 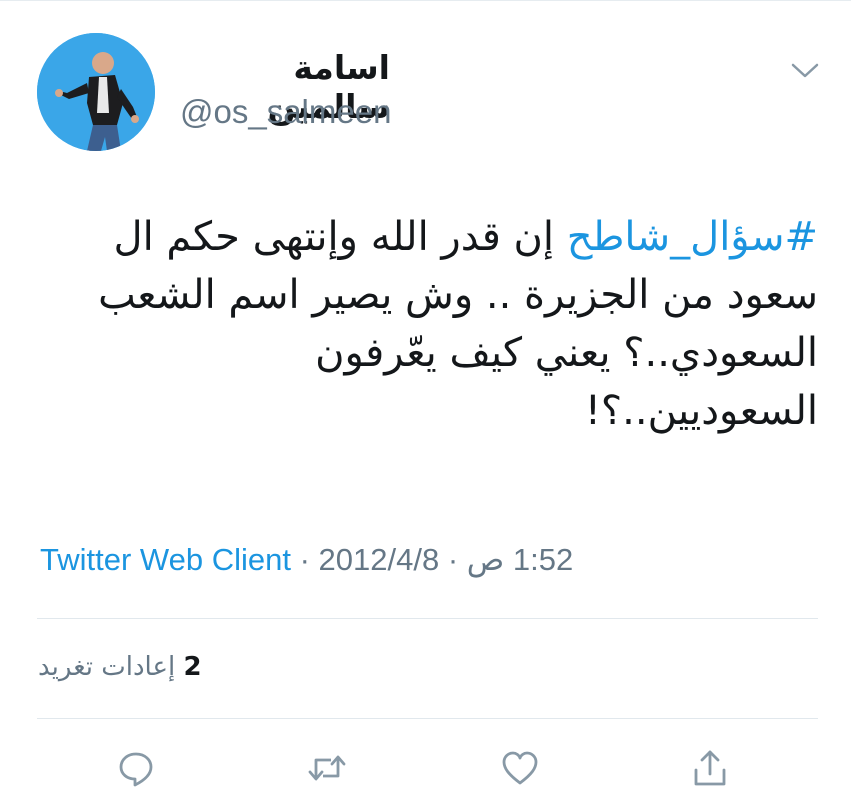 I want to click on tweet-date: 2012/4/8, so click(x=379, y=559).